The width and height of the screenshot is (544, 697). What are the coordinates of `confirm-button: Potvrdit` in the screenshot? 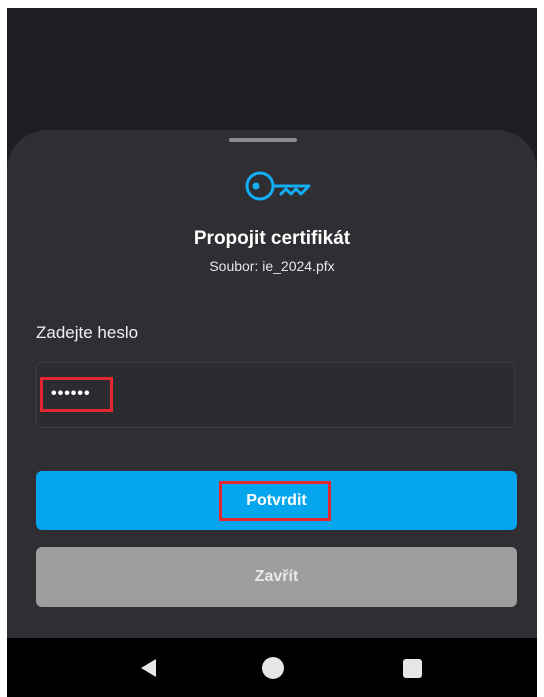 It's located at (276, 500).